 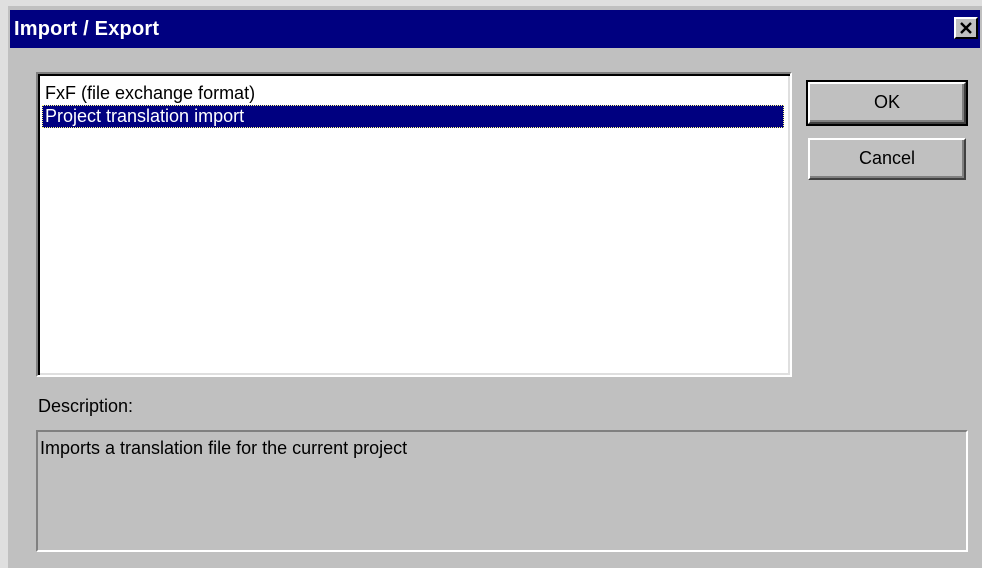 I want to click on description-label: Description:, so click(x=86, y=406).